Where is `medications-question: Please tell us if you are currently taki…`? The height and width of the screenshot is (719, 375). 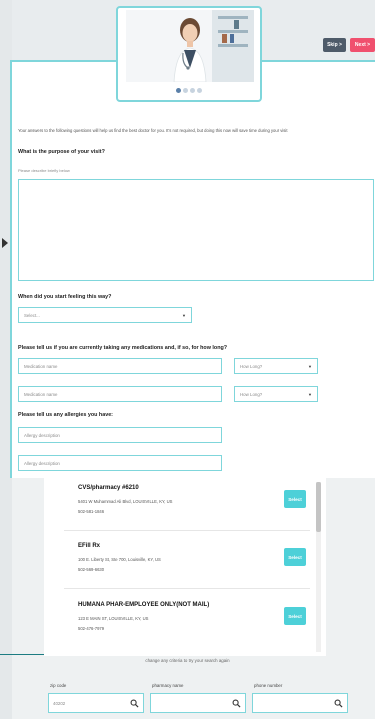 medications-question: Please tell us if you are currently taki… is located at coordinates (123, 348).